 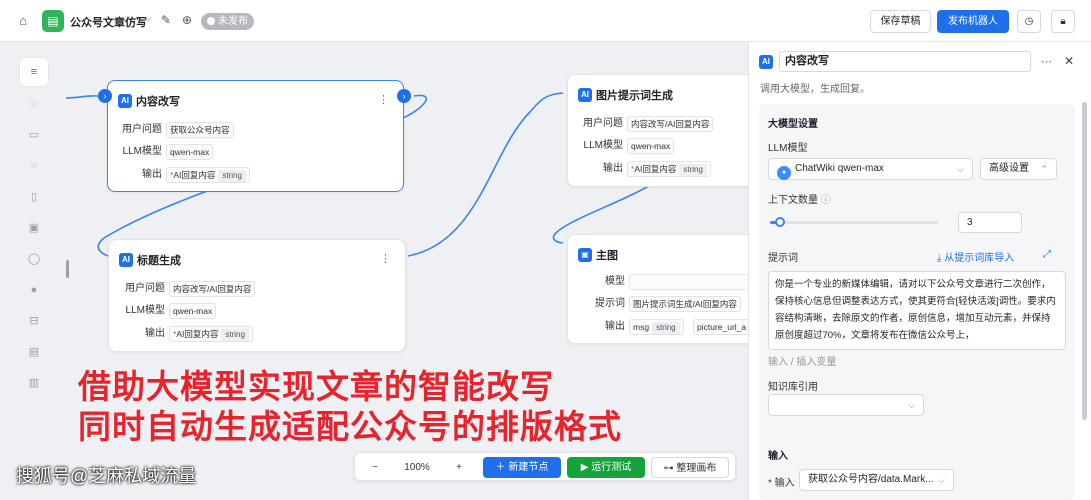 I want to click on run-test-button: ▶ 运行测试, so click(x=606, y=467).